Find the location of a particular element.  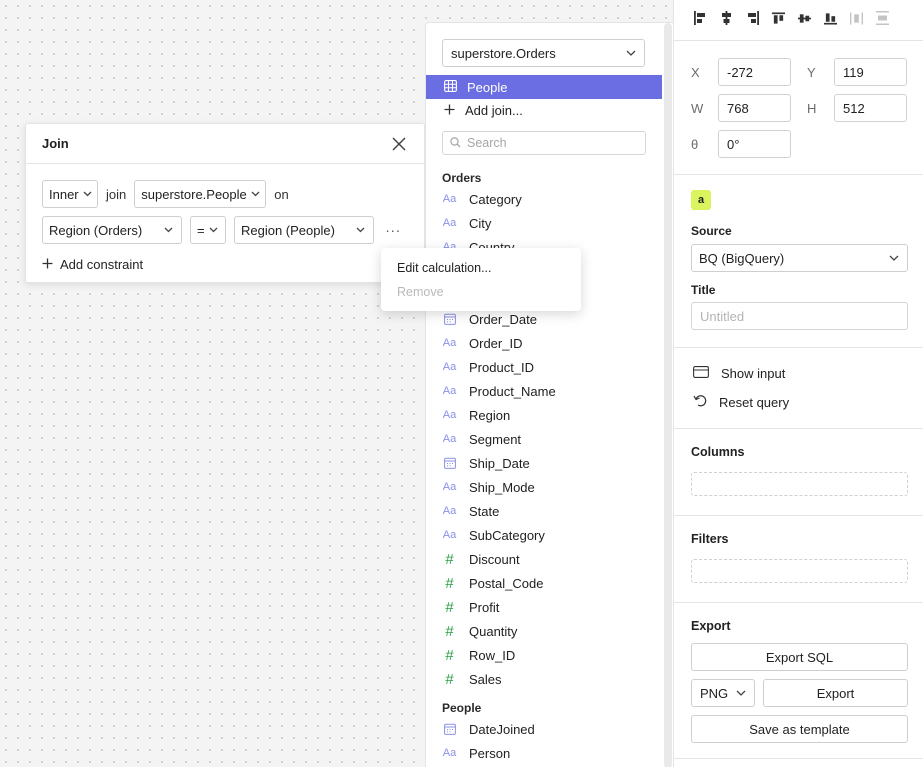

field-item: Aa Region is located at coordinates (476, 415).